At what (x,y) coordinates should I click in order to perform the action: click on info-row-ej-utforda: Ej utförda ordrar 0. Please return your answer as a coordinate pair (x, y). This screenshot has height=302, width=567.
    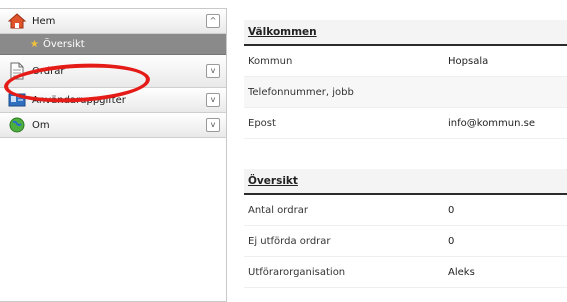
    Looking at the image, I should click on (405, 241).